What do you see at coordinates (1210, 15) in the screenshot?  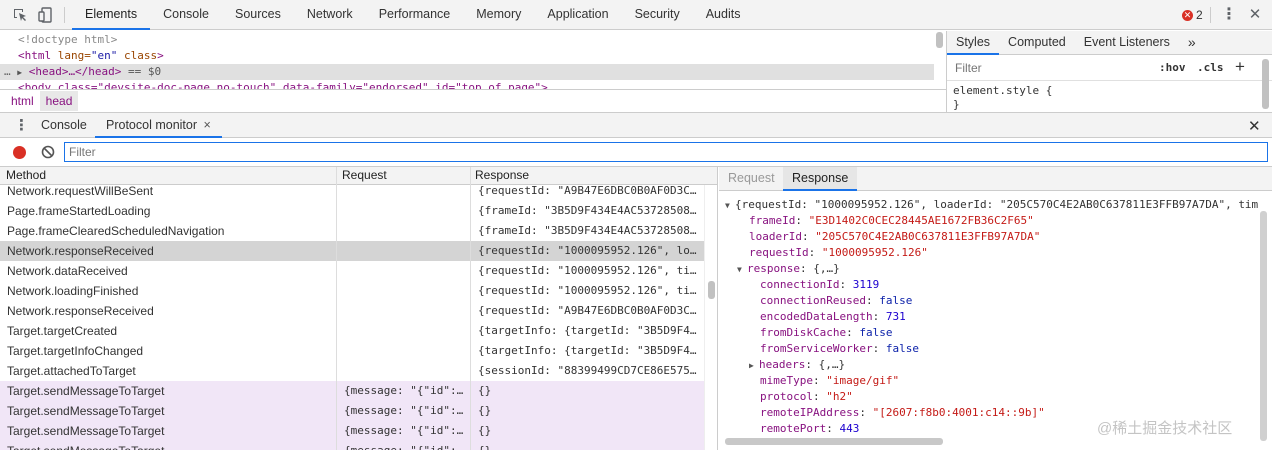 I see `toolbar-divider` at bounding box center [1210, 15].